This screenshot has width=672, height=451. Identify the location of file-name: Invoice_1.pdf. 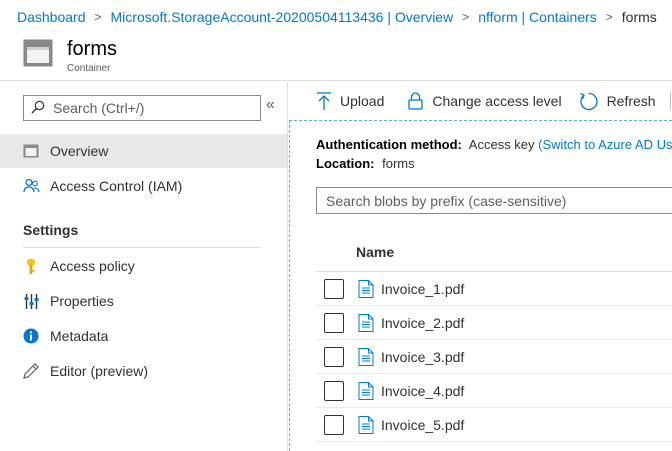
(422, 289).